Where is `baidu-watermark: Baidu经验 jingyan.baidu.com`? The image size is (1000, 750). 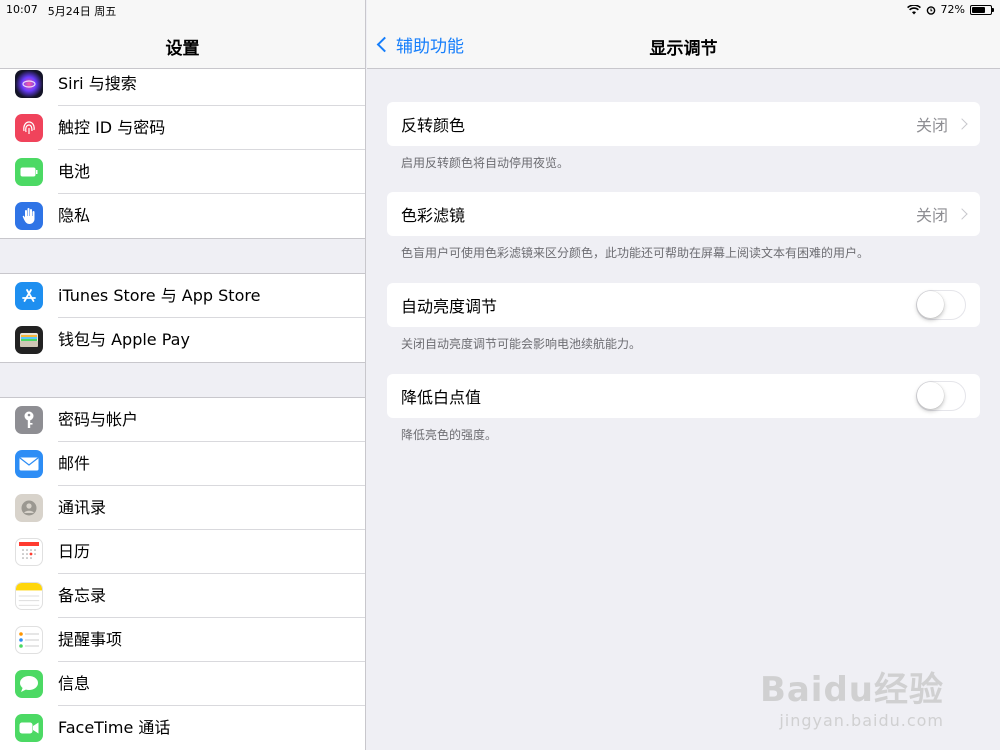 baidu-watermark: Baidu经验 jingyan.baidu.com is located at coordinates (852, 696).